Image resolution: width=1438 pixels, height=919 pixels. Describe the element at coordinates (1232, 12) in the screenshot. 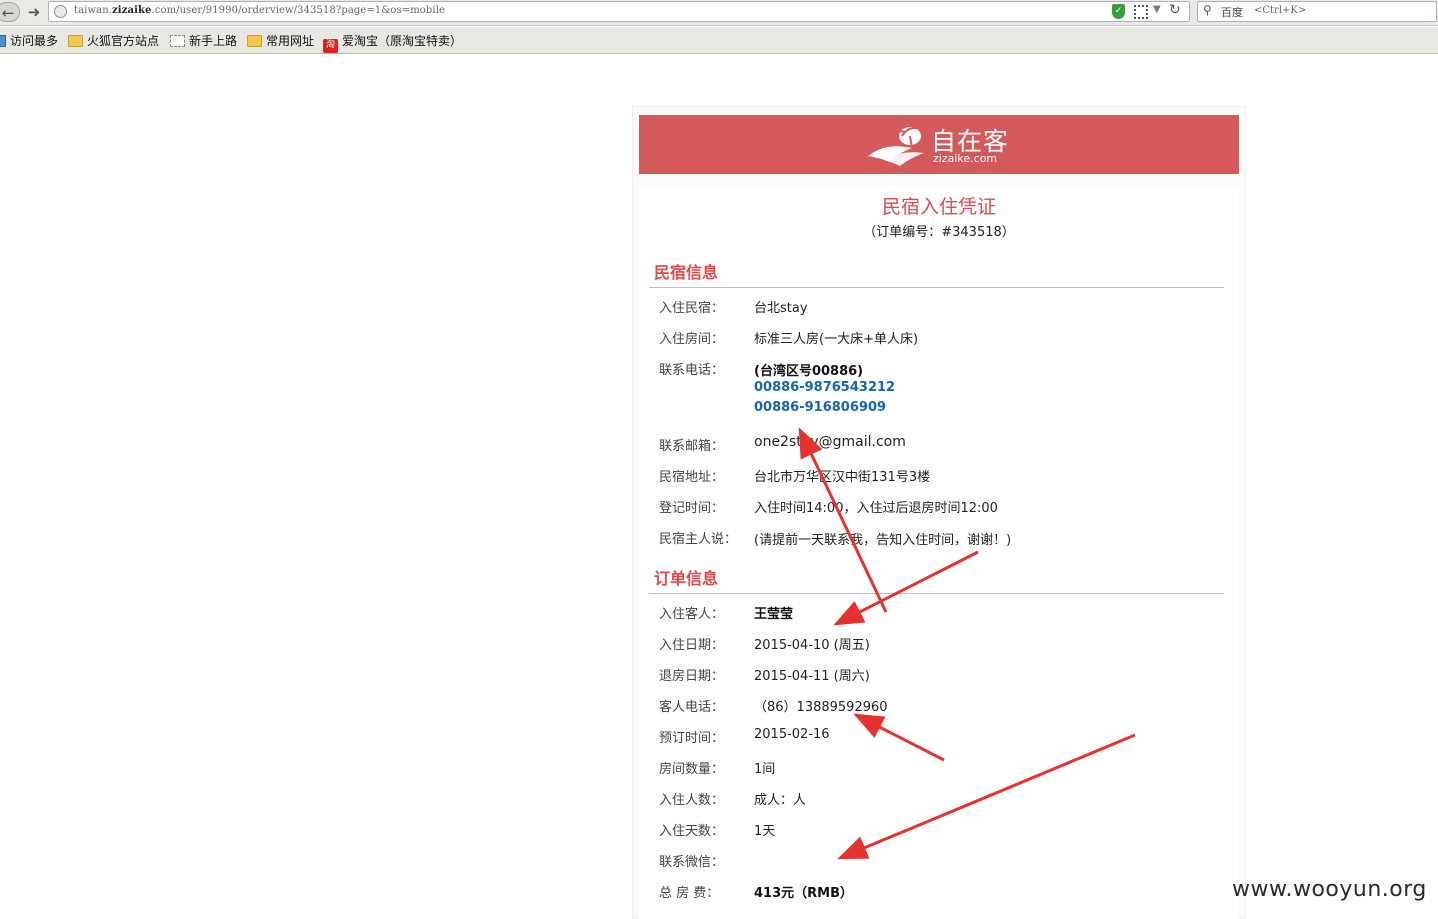

I see `search-engine-label: 百度` at that location.